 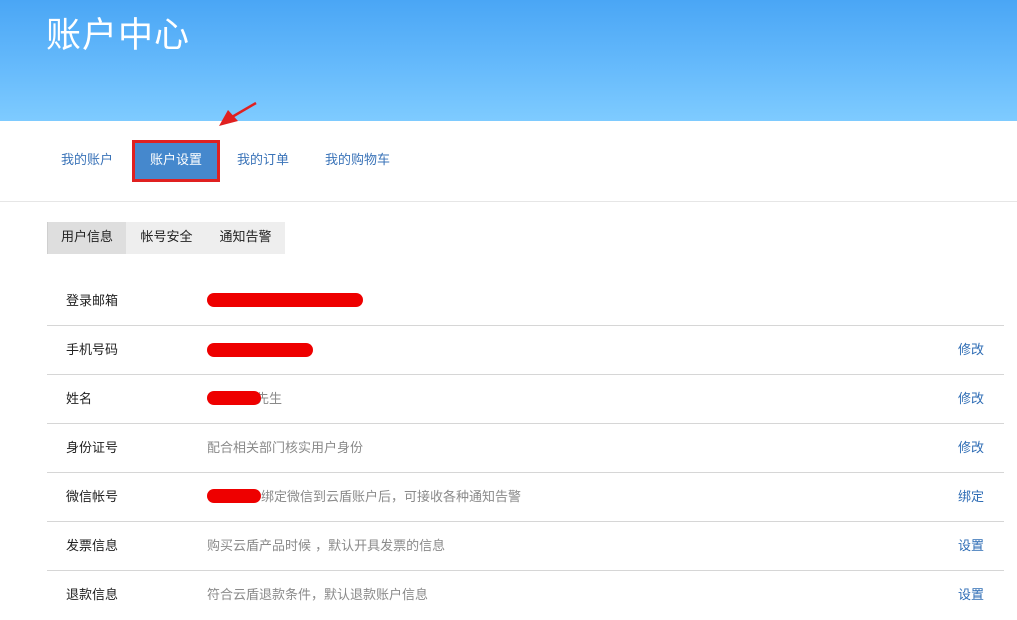 I want to click on bind-wechat-link: 绑定, so click(x=971, y=497).